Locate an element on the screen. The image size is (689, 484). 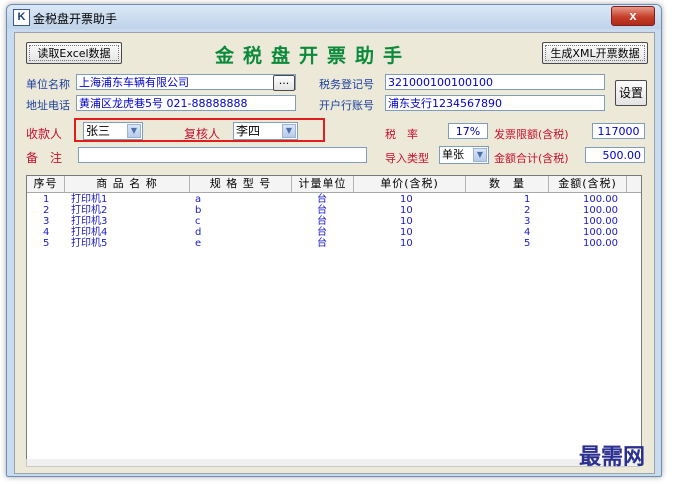
company-field: 上海浦东车辆有限公司 is located at coordinates (186, 82).